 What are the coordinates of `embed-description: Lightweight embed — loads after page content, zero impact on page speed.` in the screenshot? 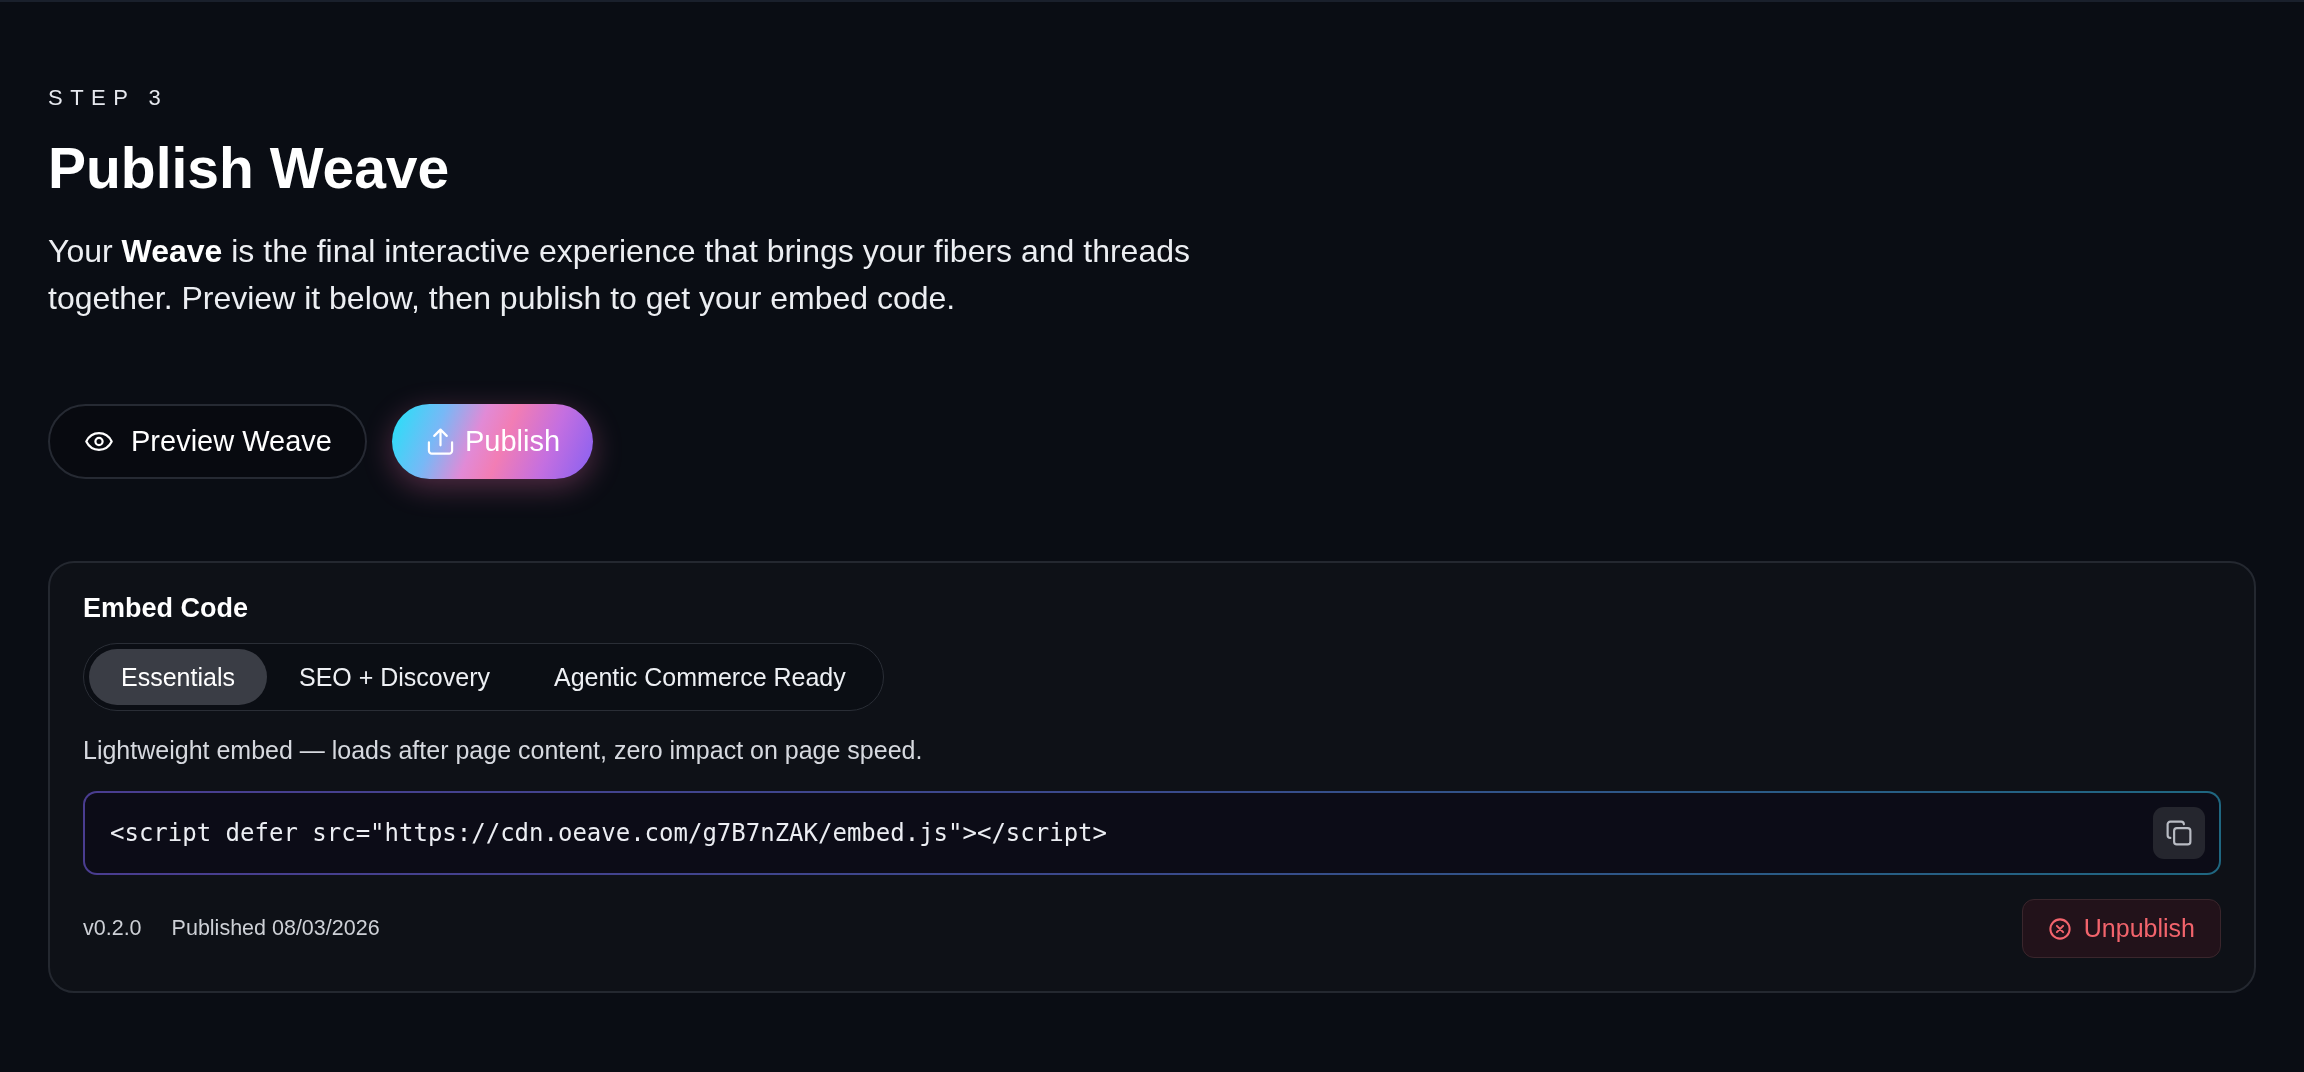 It's located at (503, 750).